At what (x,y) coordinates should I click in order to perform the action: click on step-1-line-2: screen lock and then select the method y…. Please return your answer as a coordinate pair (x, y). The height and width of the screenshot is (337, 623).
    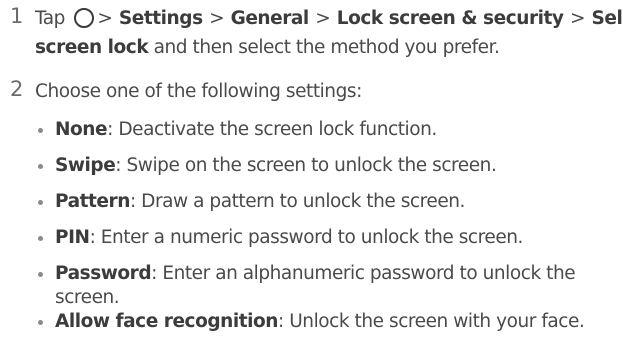
    Looking at the image, I should click on (267, 48).